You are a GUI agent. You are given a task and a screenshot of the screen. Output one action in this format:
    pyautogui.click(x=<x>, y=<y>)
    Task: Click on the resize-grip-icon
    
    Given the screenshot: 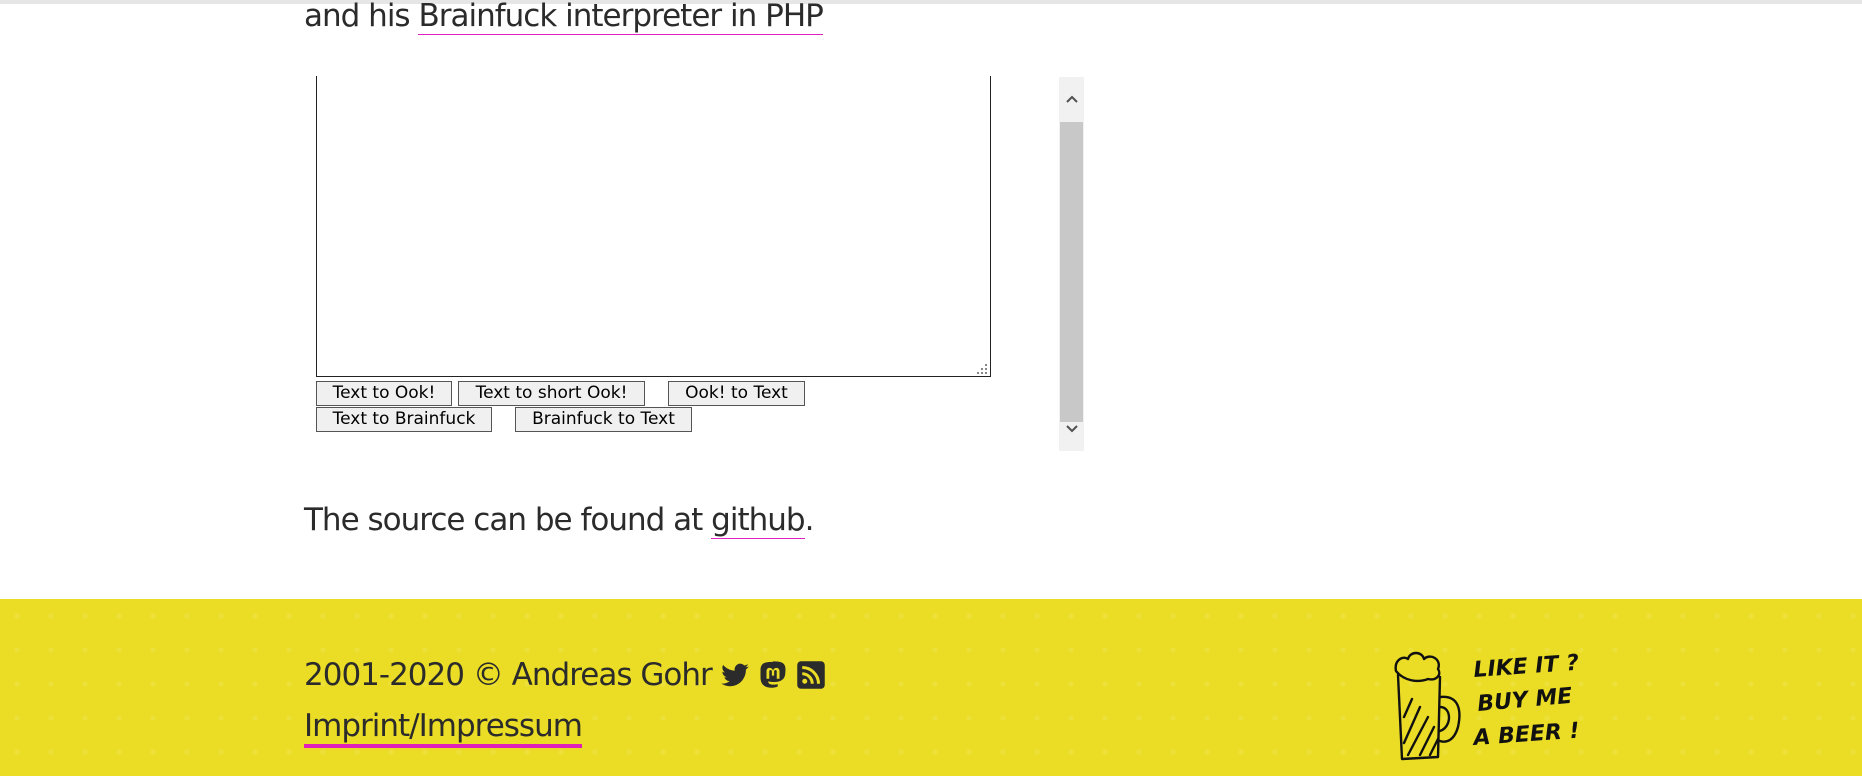 What is the action you would take?
    pyautogui.click(x=982, y=369)
    